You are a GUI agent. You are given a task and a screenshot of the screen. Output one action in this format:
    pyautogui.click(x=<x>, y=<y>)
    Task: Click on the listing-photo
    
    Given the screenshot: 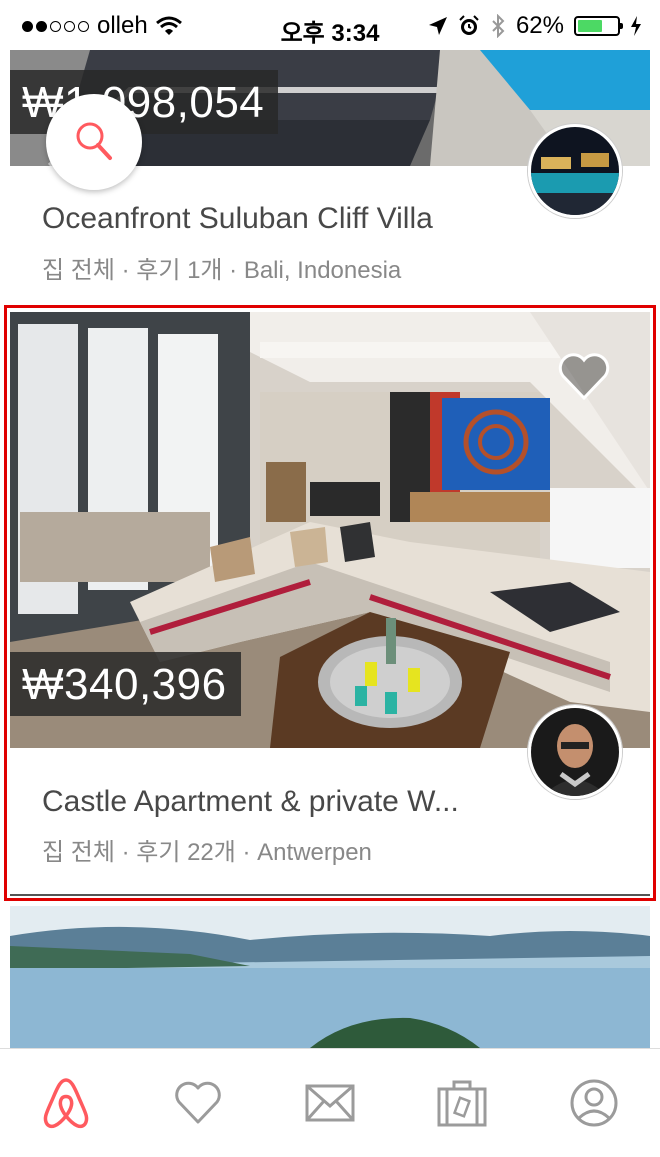 What is the action you would take?
    pyautogui.click(x=330, y=977)
    